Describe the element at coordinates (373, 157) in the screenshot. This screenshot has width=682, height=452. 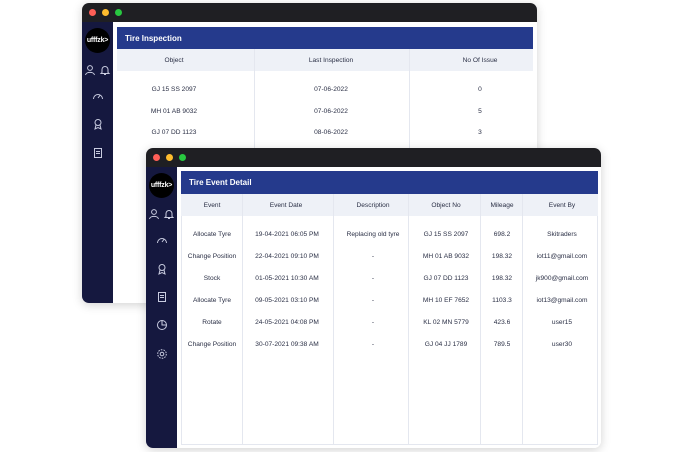
I see `front-window-titlebar` at that location.